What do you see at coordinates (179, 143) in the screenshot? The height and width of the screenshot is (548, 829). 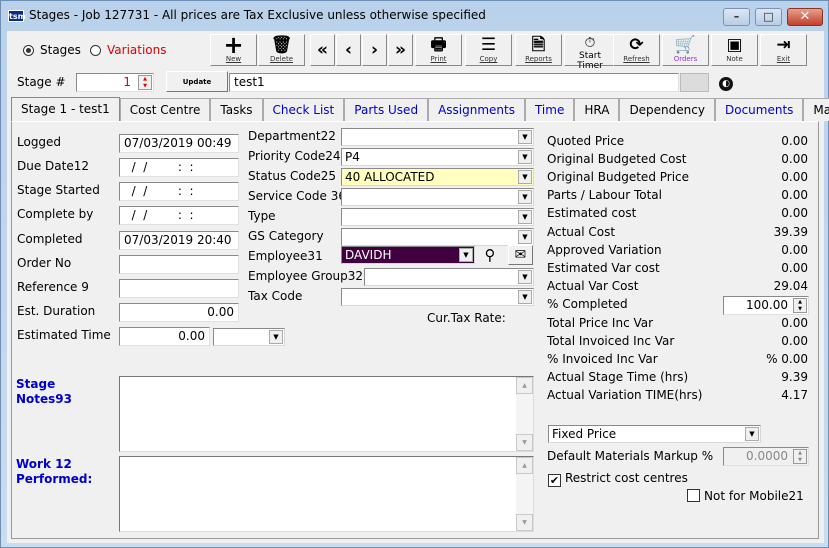 I see `logged-input: 07/03/2019 00:49` at bounding box center [179, 143].